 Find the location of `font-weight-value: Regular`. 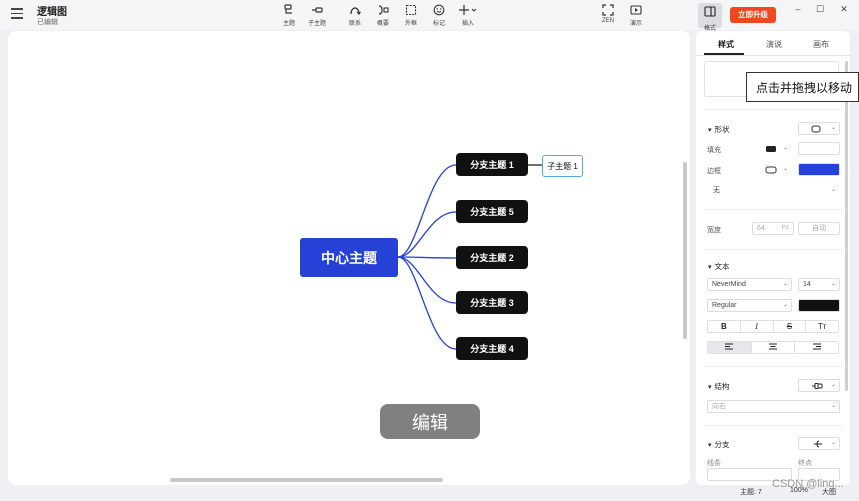

font-weight-value: Regular is located at coordinates (724, 305).